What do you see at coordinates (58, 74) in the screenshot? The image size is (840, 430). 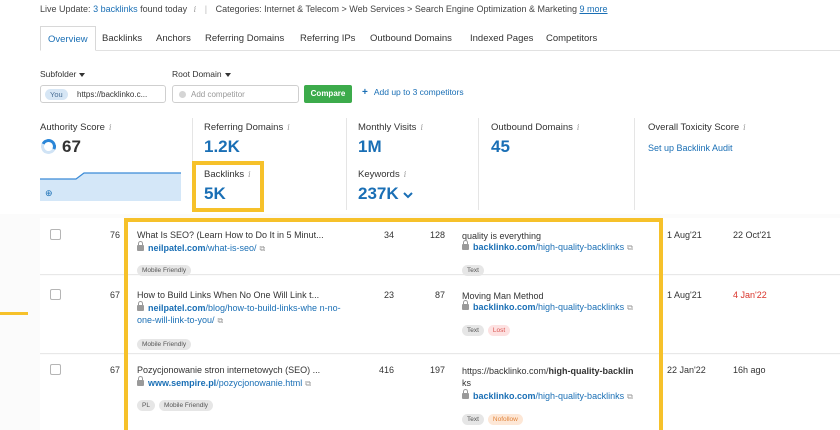 I see `subfolder-label: Subfolder` at bounding box center [58, 74].